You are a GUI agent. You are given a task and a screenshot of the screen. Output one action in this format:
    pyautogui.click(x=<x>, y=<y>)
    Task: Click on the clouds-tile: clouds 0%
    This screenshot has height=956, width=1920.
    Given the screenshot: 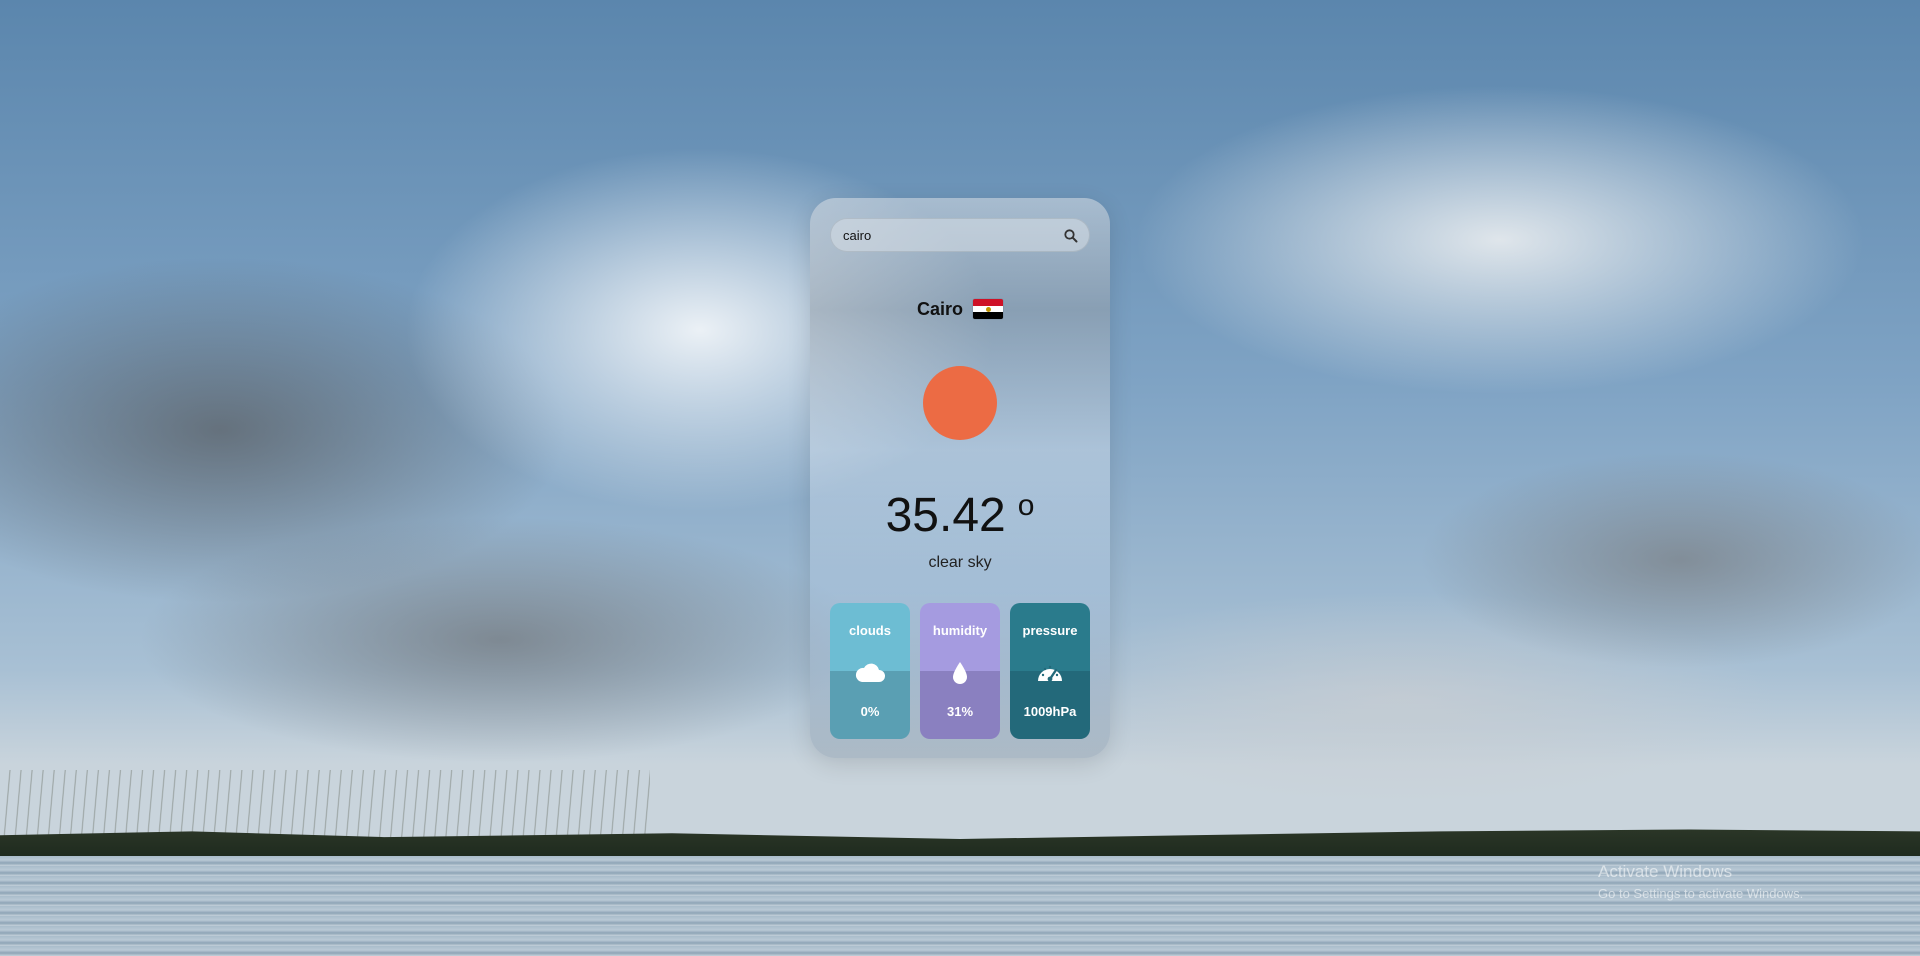 What is the action you would take?
    pyautogui.click(x=870, y=671)
    